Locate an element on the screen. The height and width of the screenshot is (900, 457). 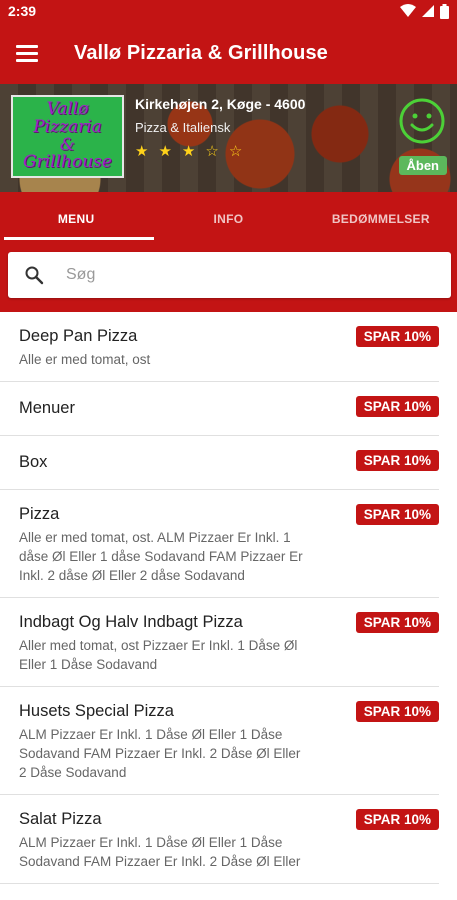
status-time: 2:39 is located at coordinates (22, 11).